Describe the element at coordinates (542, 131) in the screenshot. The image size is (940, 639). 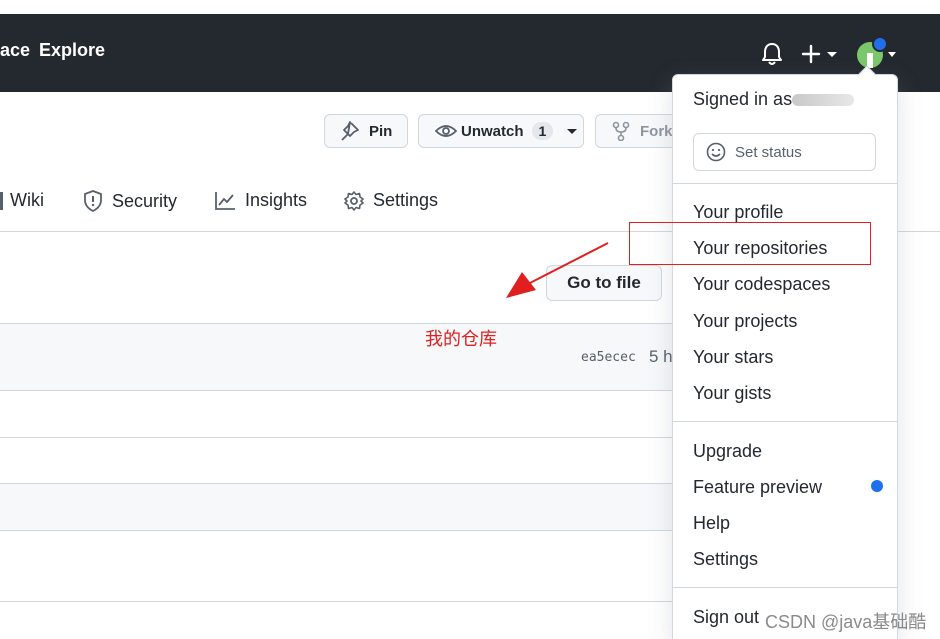
I see `watch-counter: 1` at that location.